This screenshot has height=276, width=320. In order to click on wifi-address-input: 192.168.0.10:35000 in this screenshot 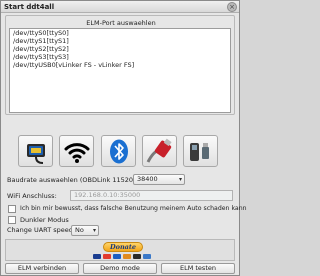, I will do `click(151, 195)`.